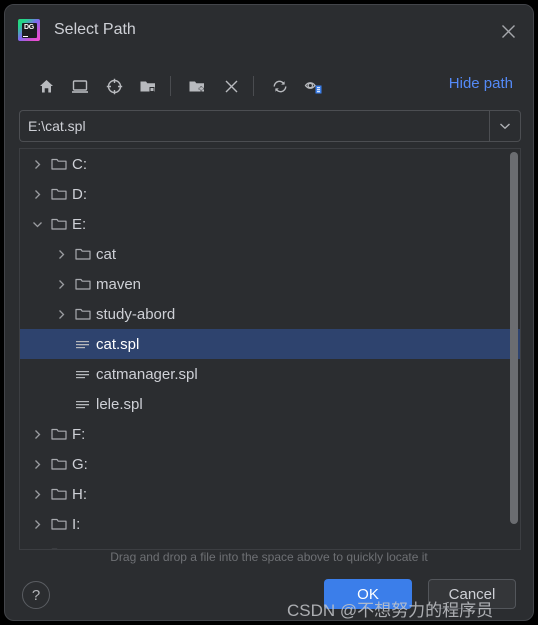 Image resolution: width=538 pixels, height=625 pixels. What do you see at coordinates (270, 464) in the screenshot?
I see `tree-row: G:` at bounding box center [270, 464].